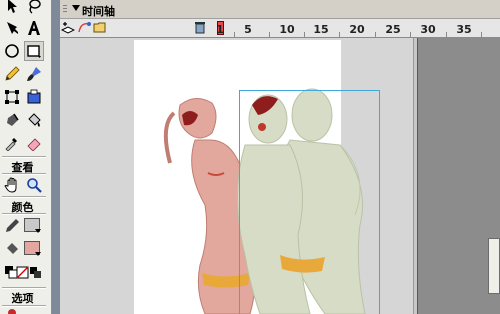 Image resolution: width=500 pixels, height=314 pixels. I want to click on insert-layer-folder-button, so click(100, 27).